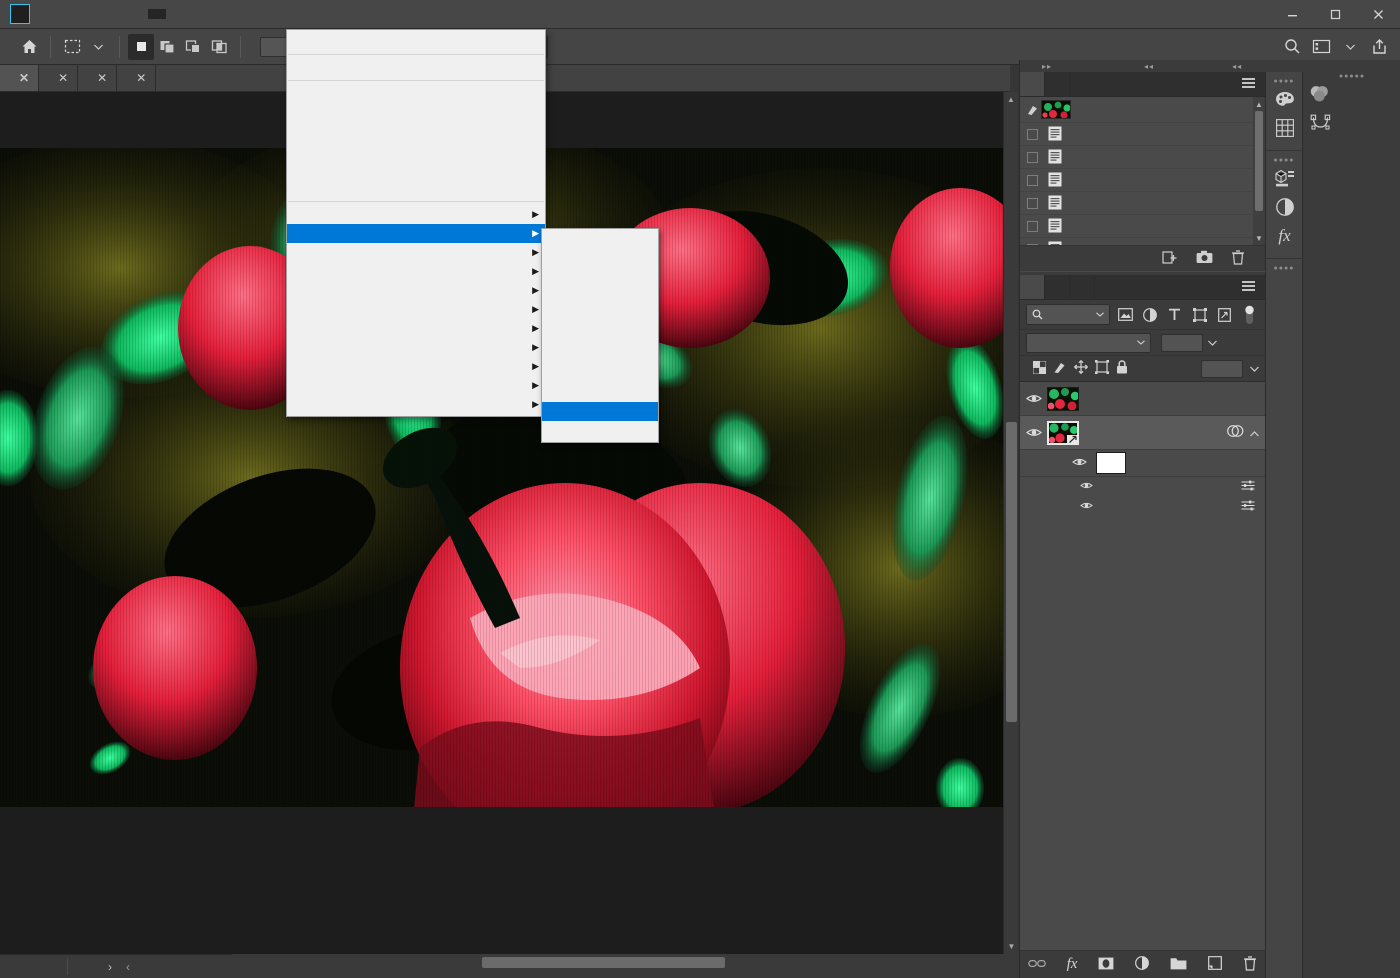 This screenshot has width=1400, height=978. I want to click on filter-toggle-switch, so click(1249, 315).